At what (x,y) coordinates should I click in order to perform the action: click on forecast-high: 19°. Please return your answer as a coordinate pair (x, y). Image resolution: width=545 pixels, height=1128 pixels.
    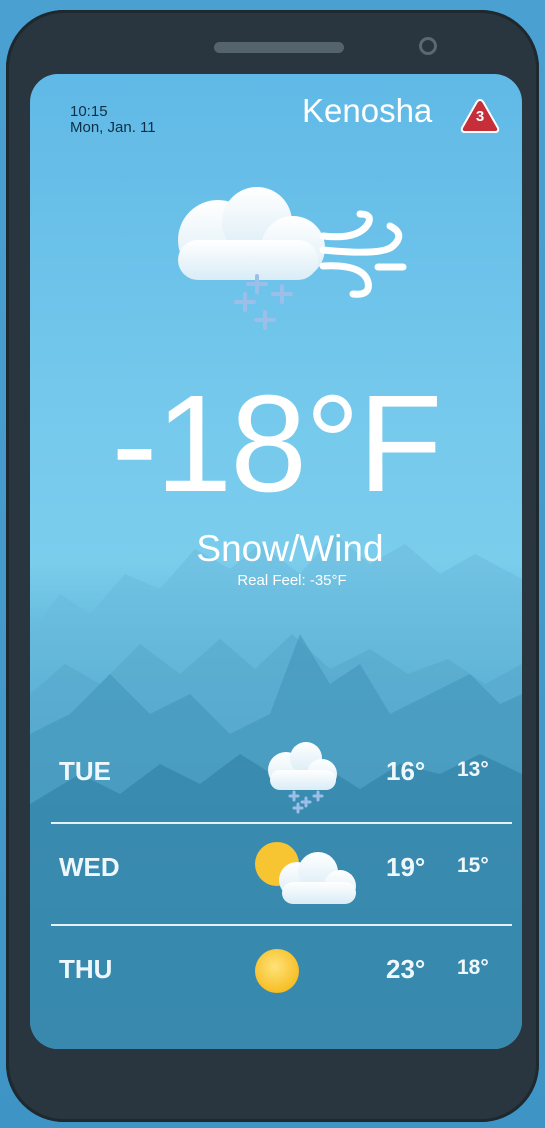
    Looking at the image, I should click on (406, 867).